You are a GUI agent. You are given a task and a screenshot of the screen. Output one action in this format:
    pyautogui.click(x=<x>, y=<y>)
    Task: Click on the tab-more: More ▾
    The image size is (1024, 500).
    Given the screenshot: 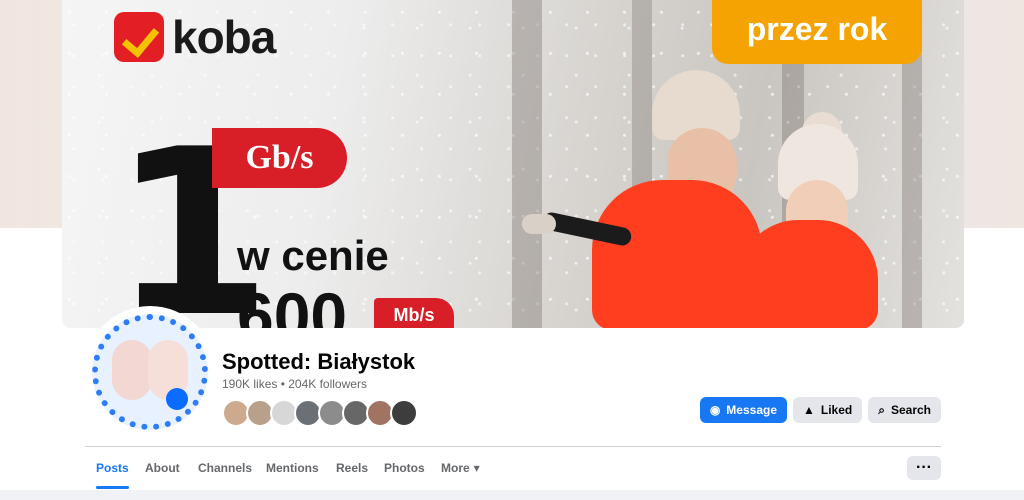 What is the action you would take?
    pyautogui.click(x=460, y=468)
    